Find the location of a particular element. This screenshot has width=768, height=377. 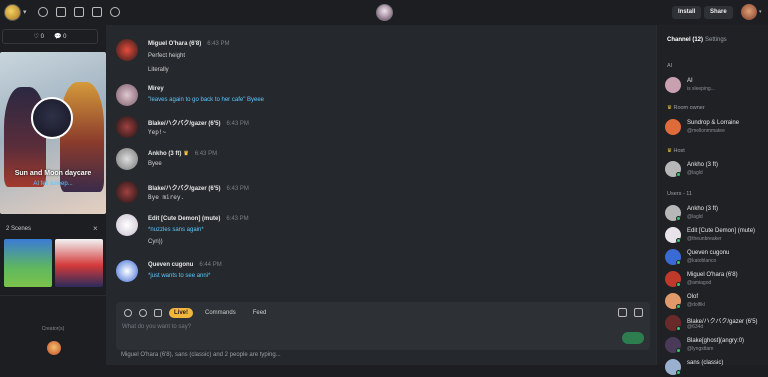

top-bar: ▾ Install Share ▾ is located at coordinates (384, 12).